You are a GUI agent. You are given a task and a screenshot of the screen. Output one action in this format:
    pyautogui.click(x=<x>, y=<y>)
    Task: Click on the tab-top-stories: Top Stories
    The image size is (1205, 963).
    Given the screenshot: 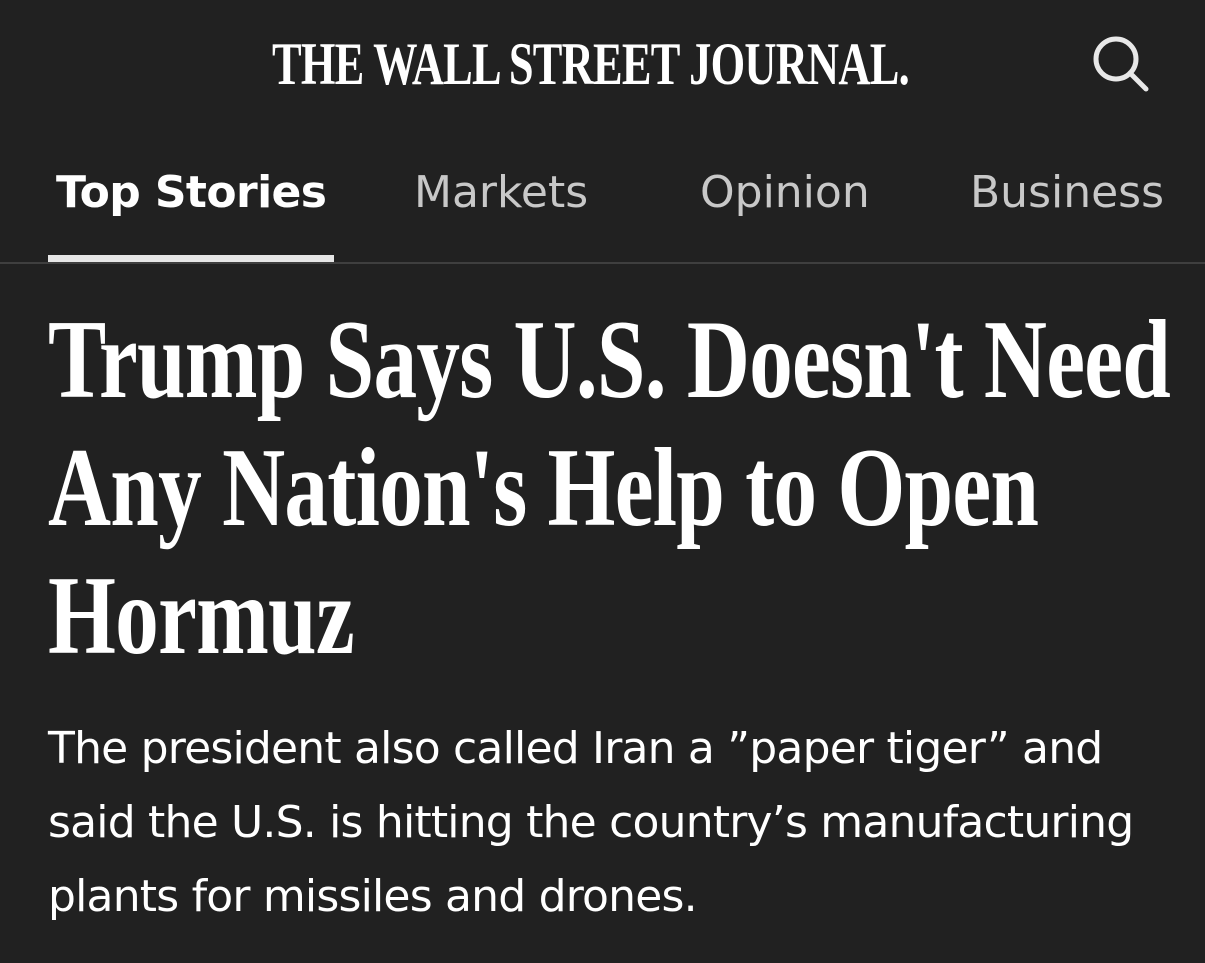 What is the action you would take?
    pyautogui.click(x=191, y=193)
    